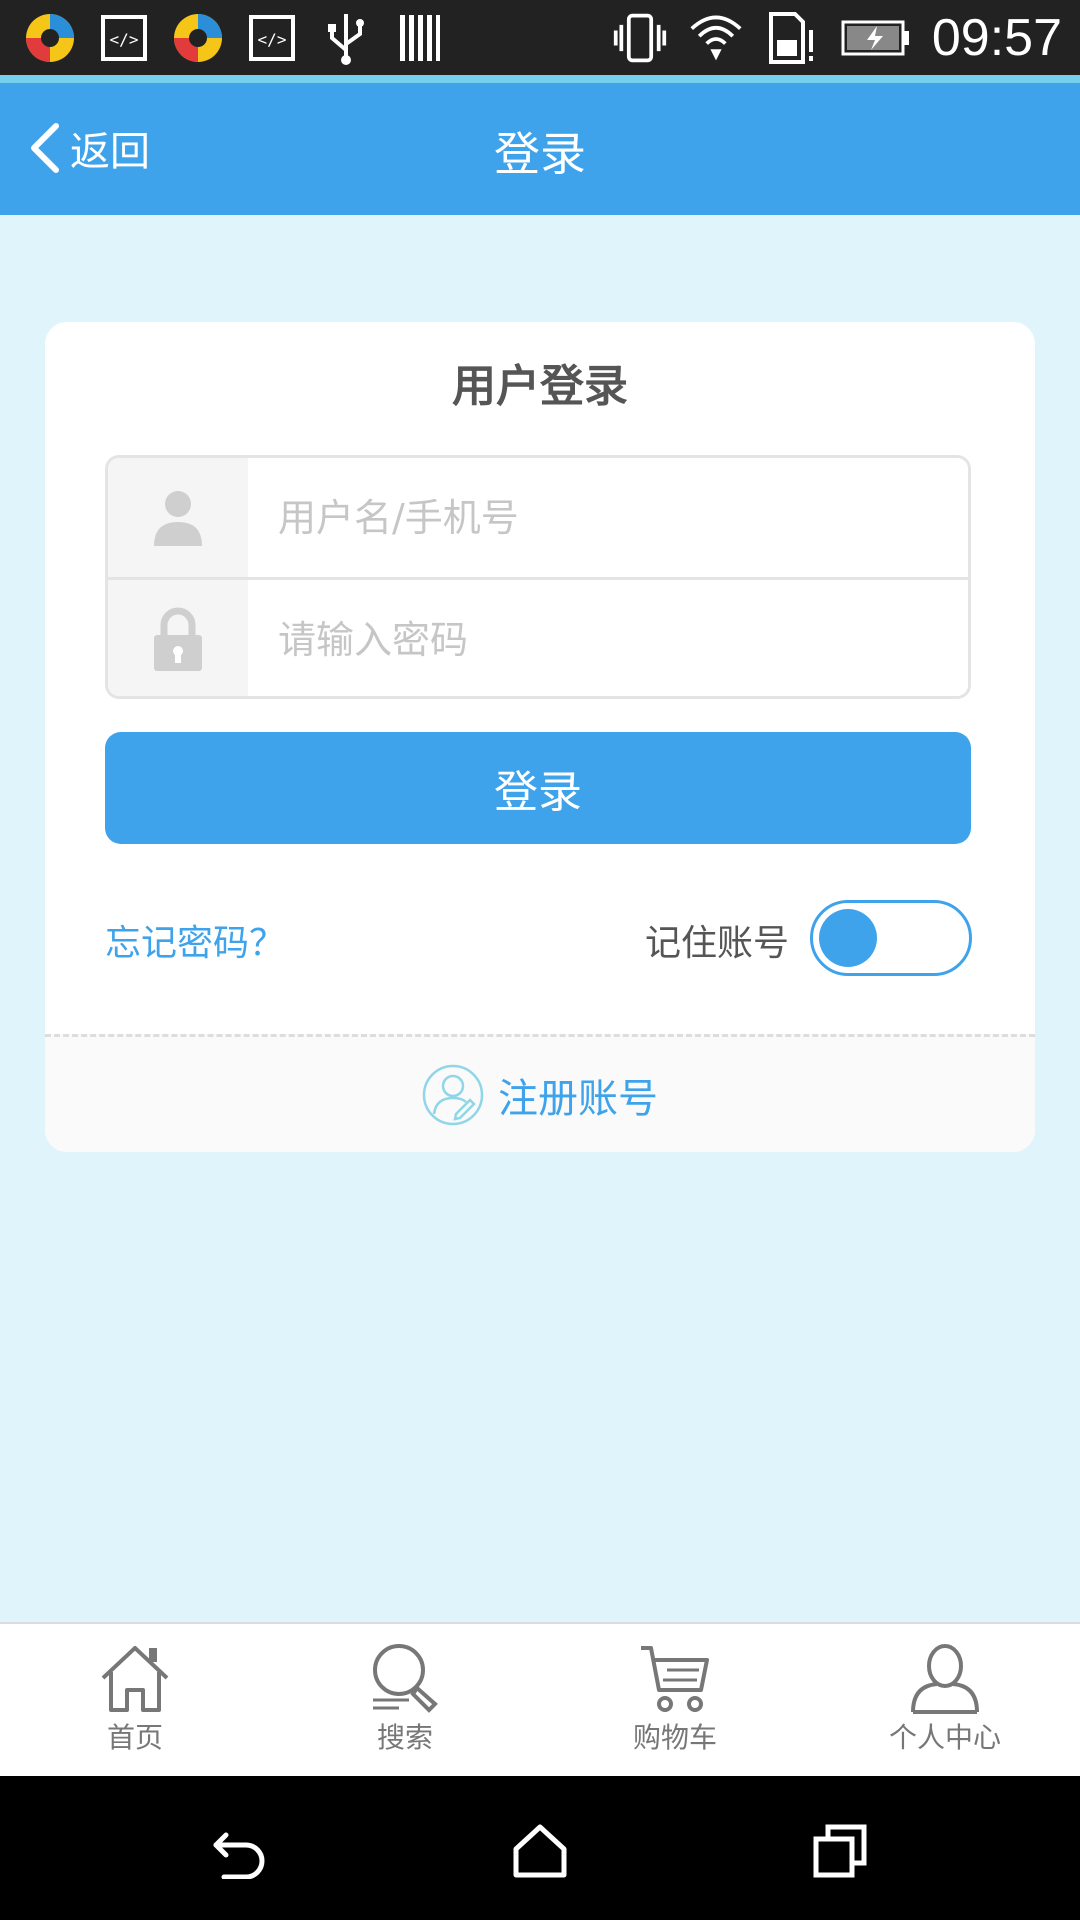 This screenshot has height=1920, width=1080. What do you see at coordinates (608, 638) in the screenshot?
I see `password-input` at bounding box center [608, 638].